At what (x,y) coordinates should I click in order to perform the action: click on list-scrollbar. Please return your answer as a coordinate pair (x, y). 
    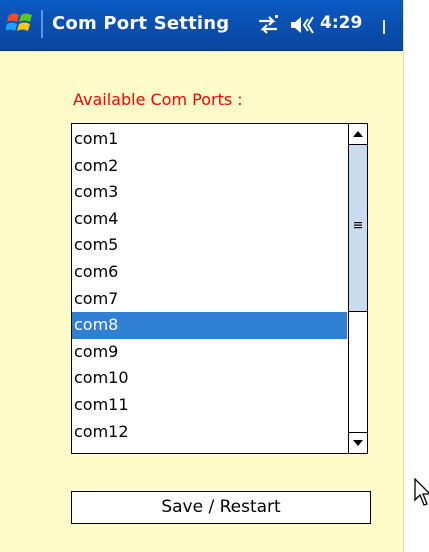
    Looking at the image, I should click on (357, 288).